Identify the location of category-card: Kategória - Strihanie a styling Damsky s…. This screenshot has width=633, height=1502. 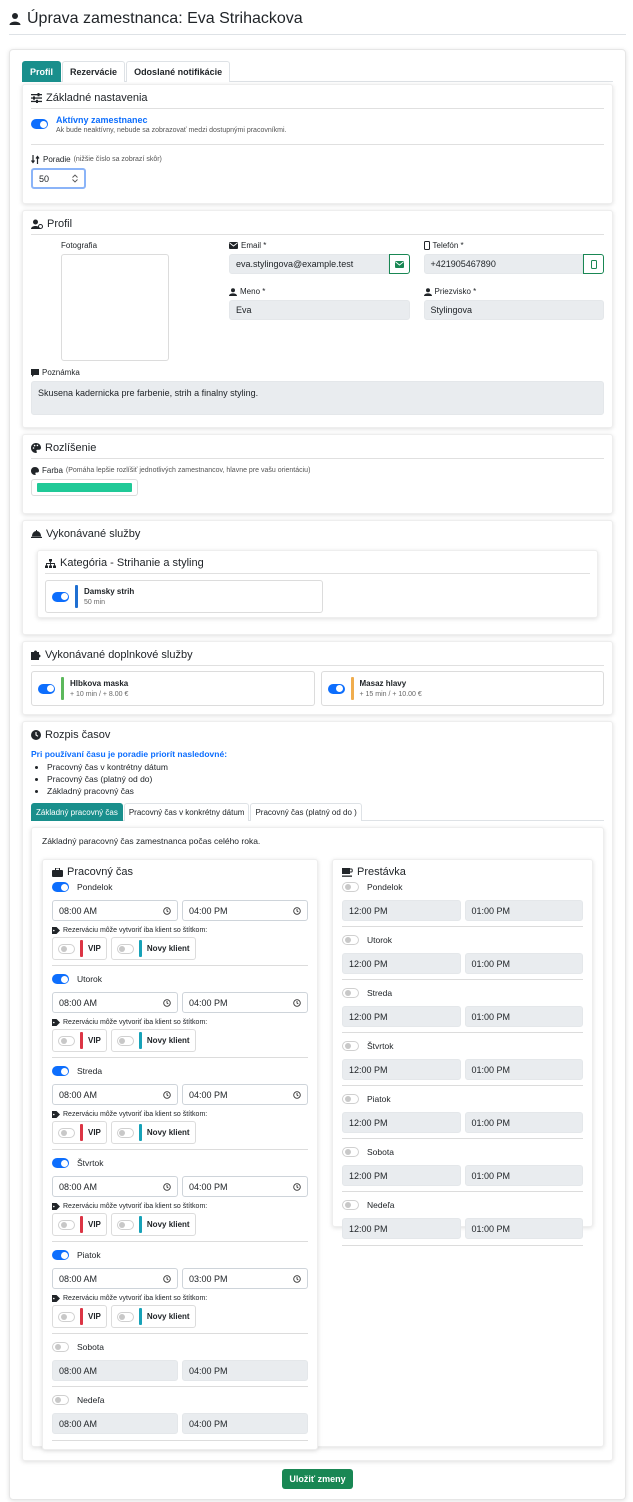
(317, 584).